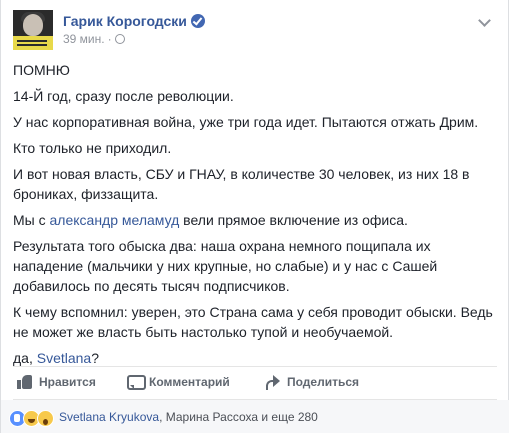 Image resolution: width=509 pixels, height=433 pixels. I want to click on avatar-face, so click(33, 25).